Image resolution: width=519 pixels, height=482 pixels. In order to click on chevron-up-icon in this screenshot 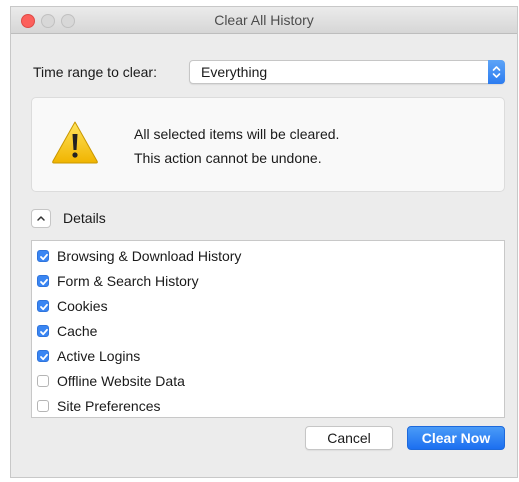, I will do `click(41, 218)`.